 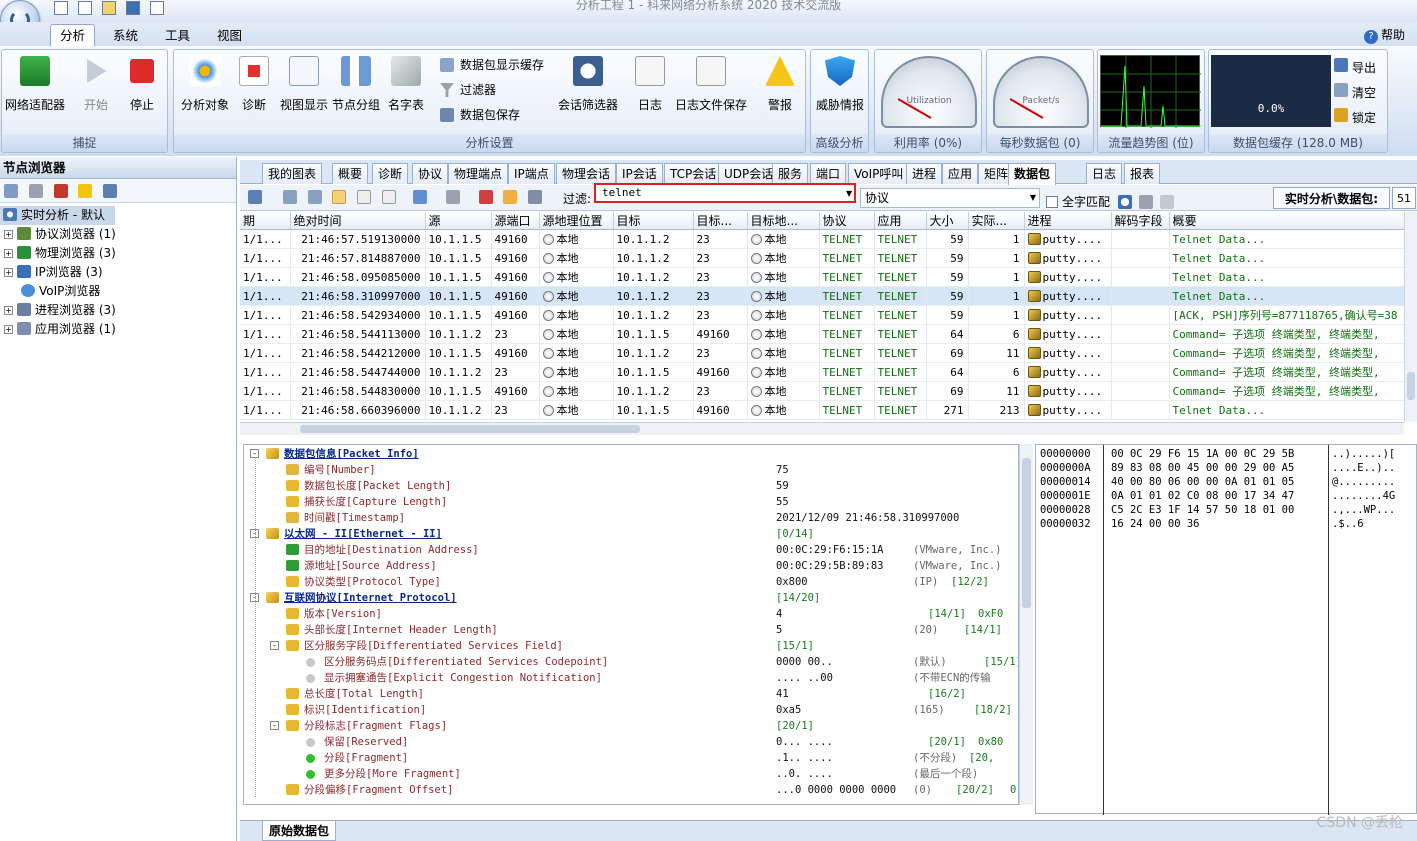 I want to click on help-button: ? 帮助, so click(x=1384, y=35).